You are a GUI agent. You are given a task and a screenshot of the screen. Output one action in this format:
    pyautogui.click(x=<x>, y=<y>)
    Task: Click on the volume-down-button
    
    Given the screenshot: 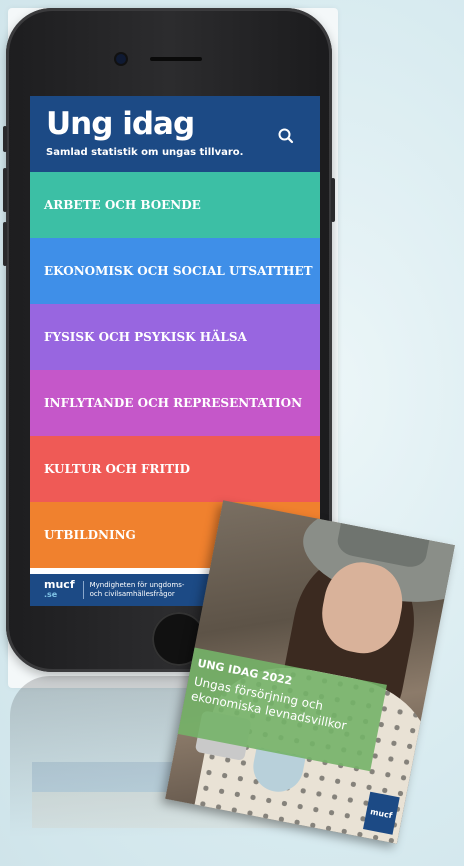 What is the action you would take?
    pyautogui.click(x=5, y=244)
    